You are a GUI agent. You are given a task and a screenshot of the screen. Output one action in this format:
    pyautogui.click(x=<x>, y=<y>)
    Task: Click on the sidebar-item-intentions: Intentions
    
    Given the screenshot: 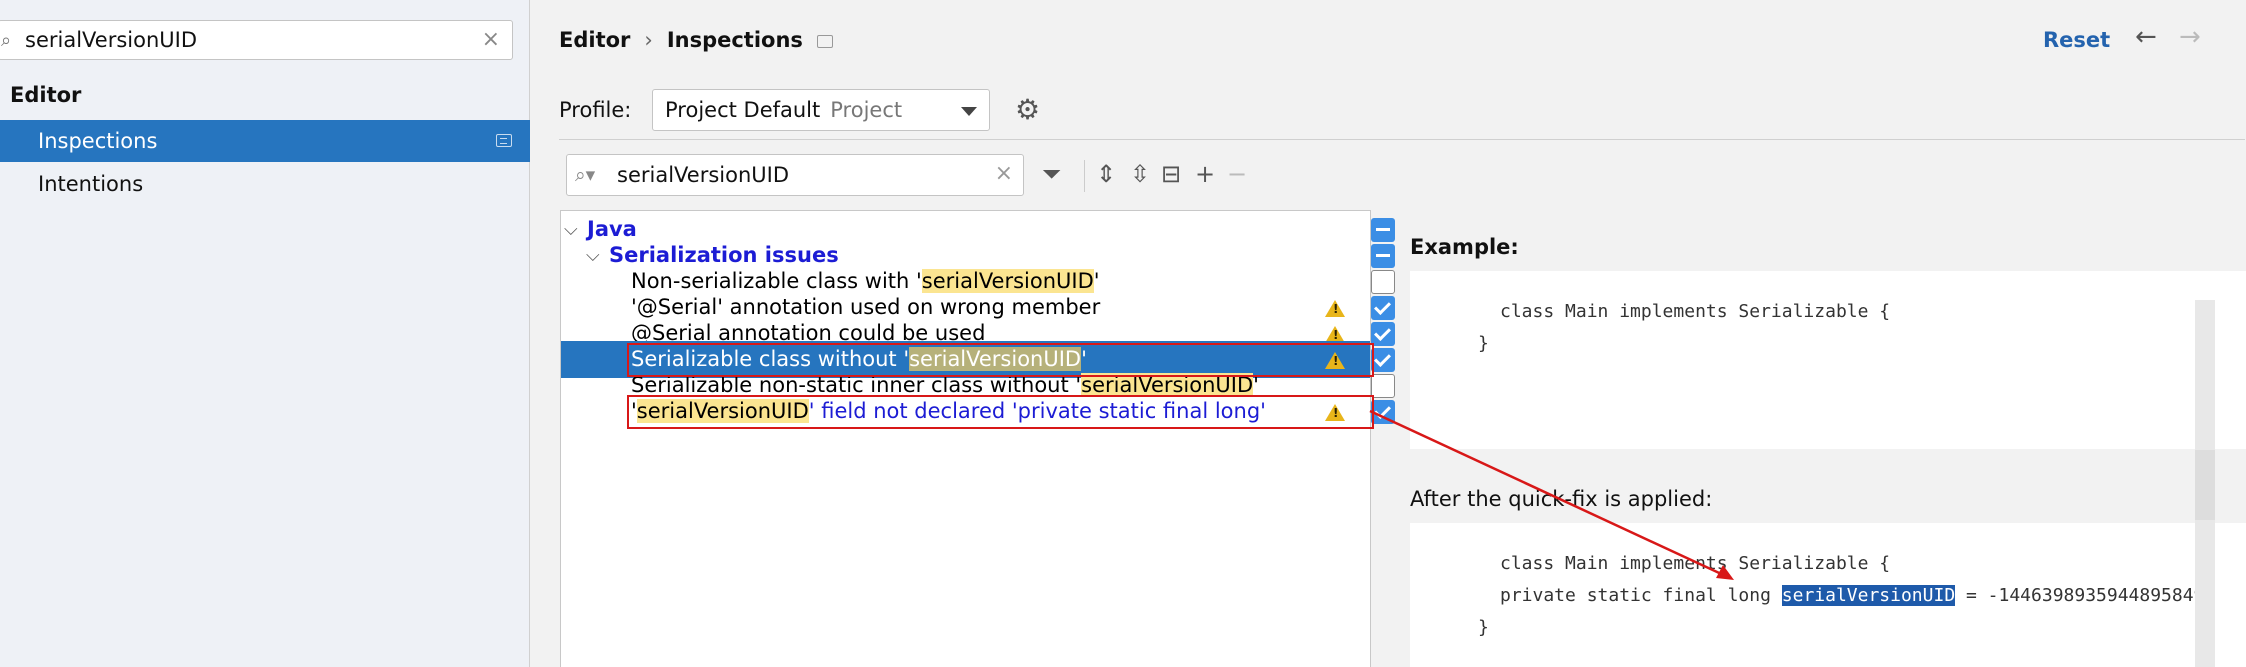 What is the action you would take?
    pyautogui.click(x=265, y=184)
    